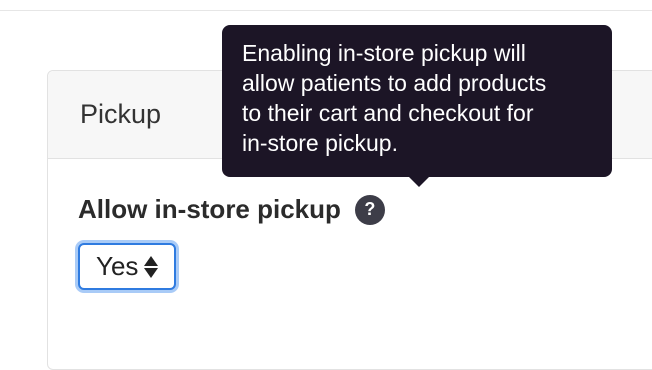 The image size is (652, 370). What do you see at coordinates (419, 181) in the screenshot?
I see `tooltip-pointer` at bounding box center [419, 181].